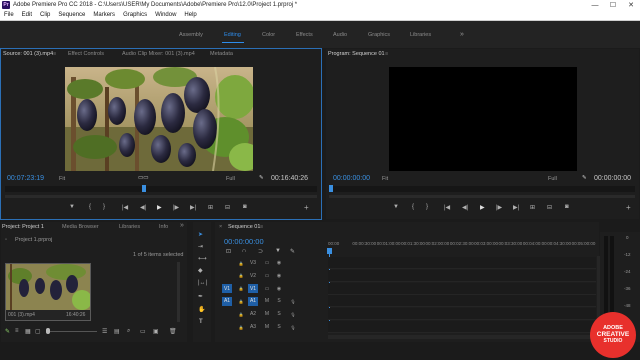 This screenshot has height=360, width=640. What do you see at coordinates (227, 263) in the screenshot?
I see `source-patch-v3` at bounding box center [227, 263].